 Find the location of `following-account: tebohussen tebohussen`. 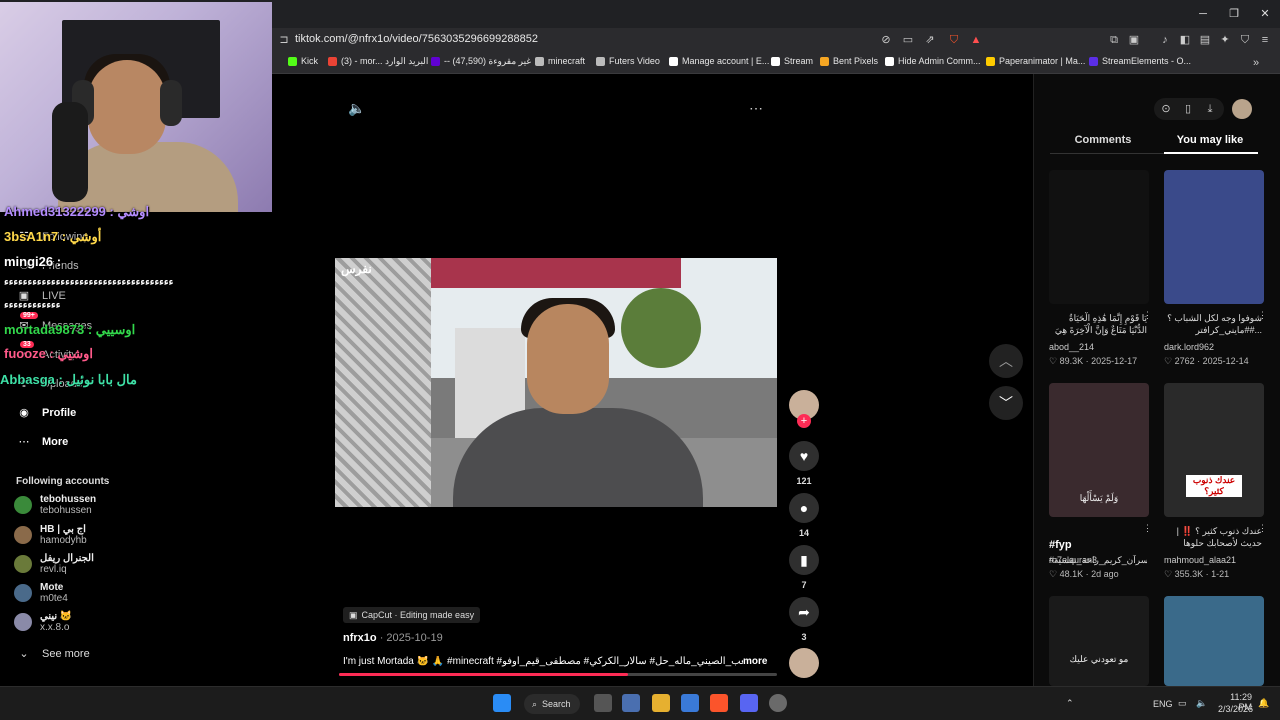

following-account: tebohussen tebohussen is located at coordinates (55, 505).